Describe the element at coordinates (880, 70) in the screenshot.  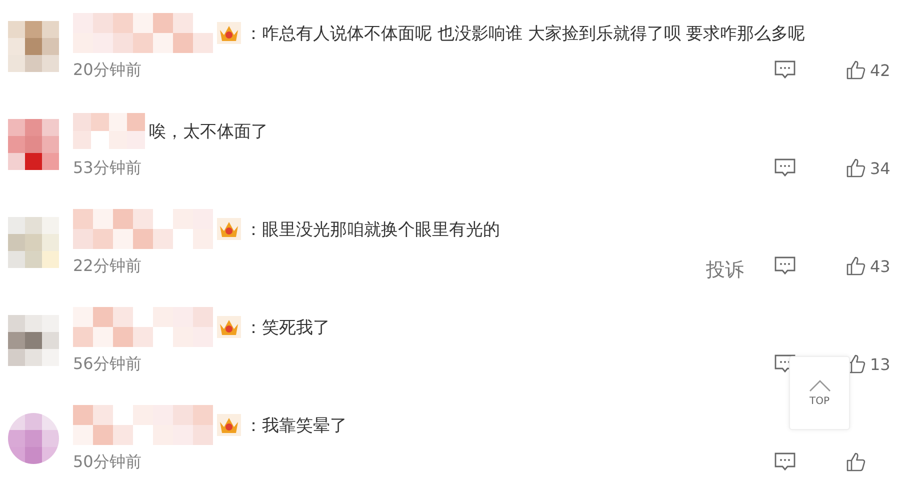
I see `like-count: 42` at that location.